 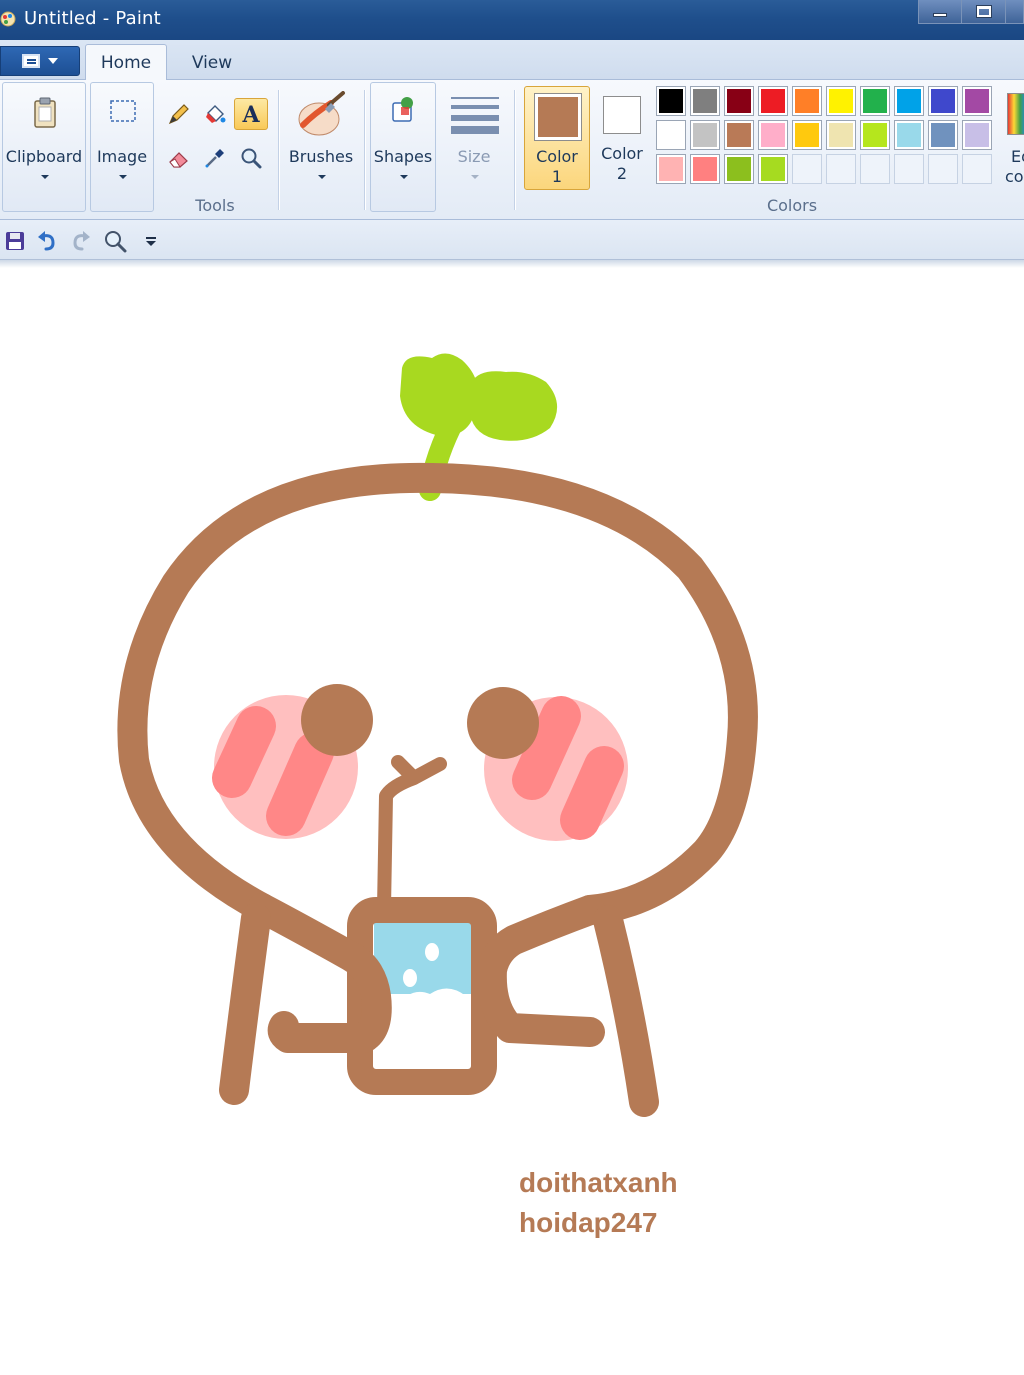 What do you see at coordinates (47, 241) in the screenshot?
I see `undo-button` at bounding box center [47, 241].